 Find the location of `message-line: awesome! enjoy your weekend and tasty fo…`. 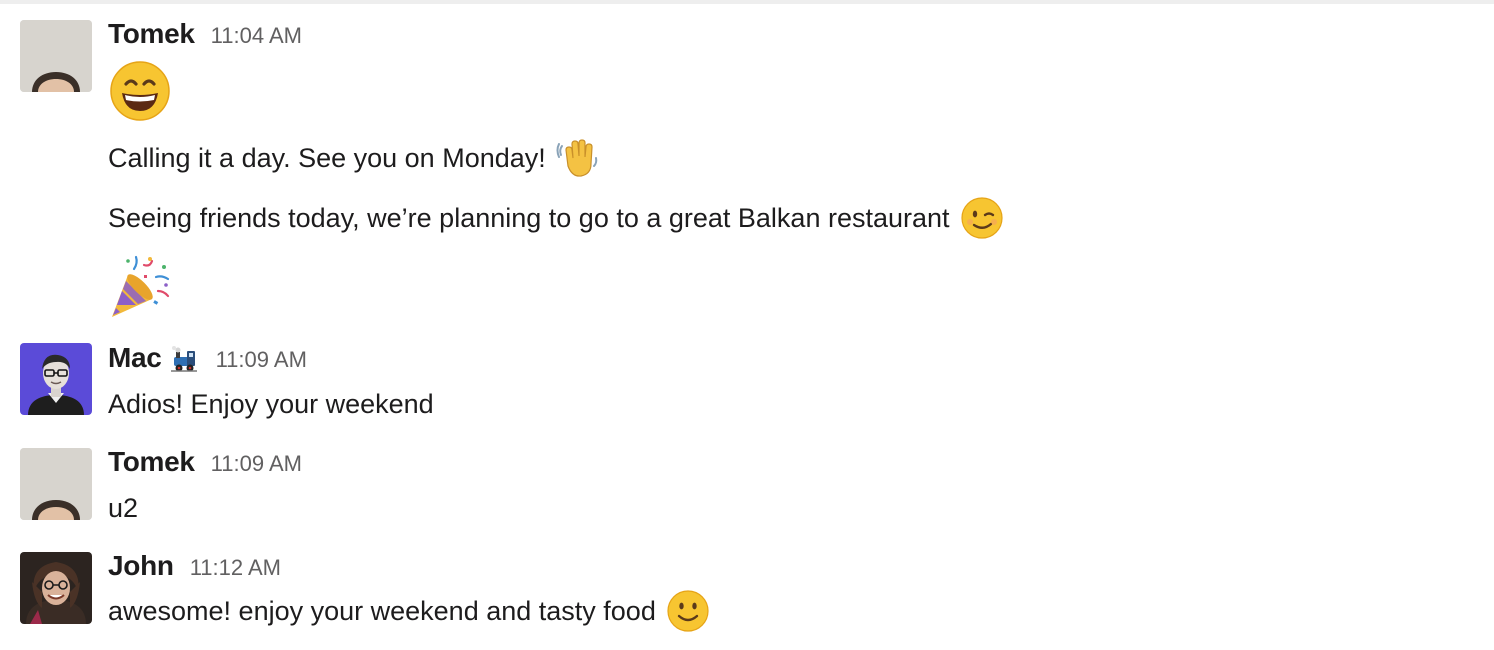

message-line: awesome! enjoy your weekend and tasty fo… is located at coordinates (409, 611).